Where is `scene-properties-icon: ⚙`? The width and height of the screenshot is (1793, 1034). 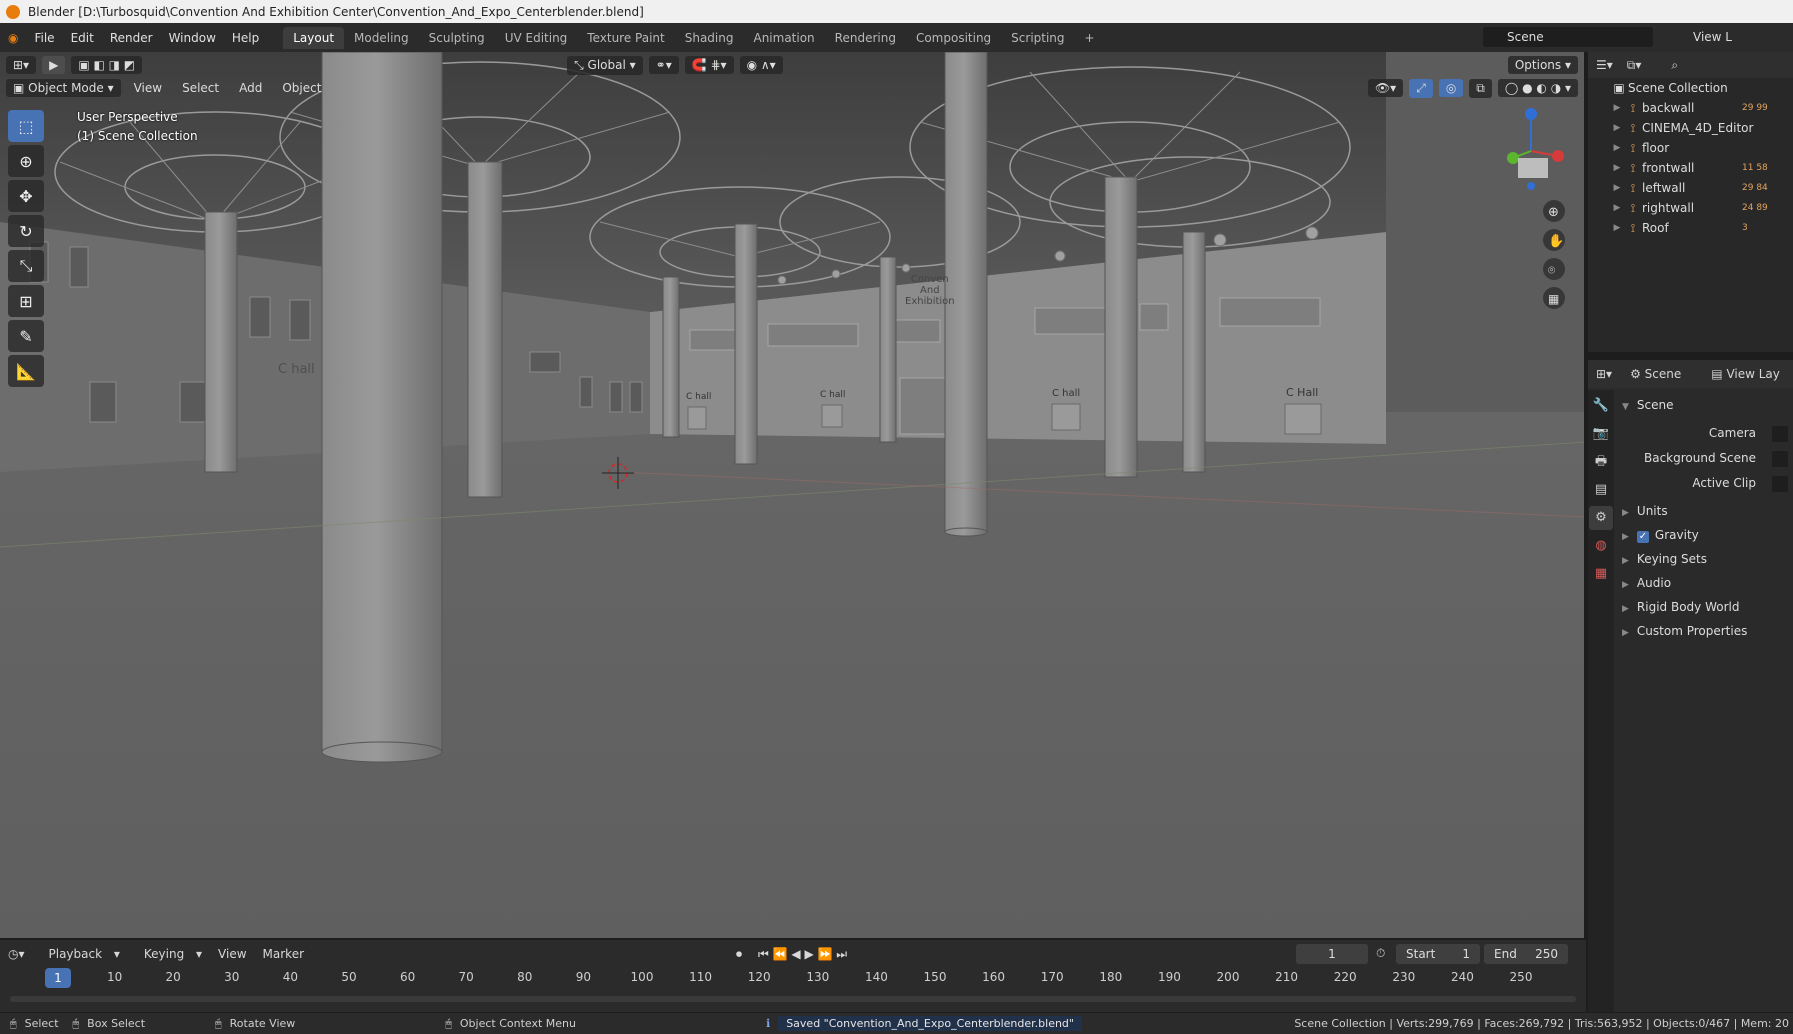
scene-properties-icon: ⚙ is located at coordinates (1601, 518).